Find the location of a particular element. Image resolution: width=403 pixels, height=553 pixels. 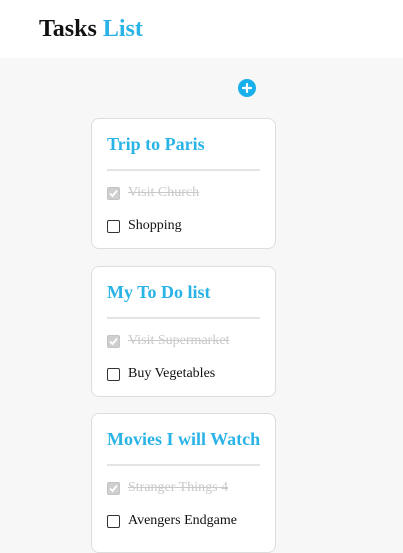

task-item: Shopping is located at coordinates (144, 226).